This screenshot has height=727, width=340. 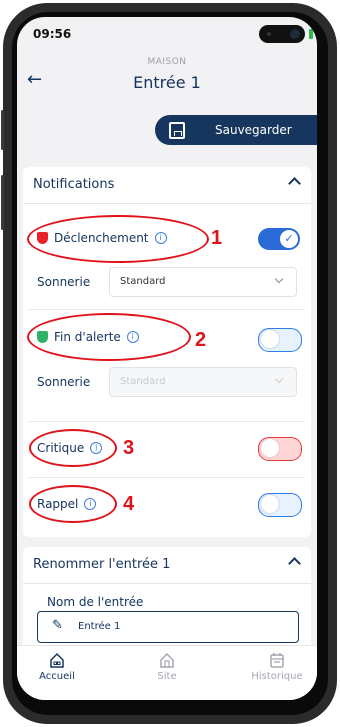 I want to click on page-title: Entrée 1, so click(x=167, y=82).